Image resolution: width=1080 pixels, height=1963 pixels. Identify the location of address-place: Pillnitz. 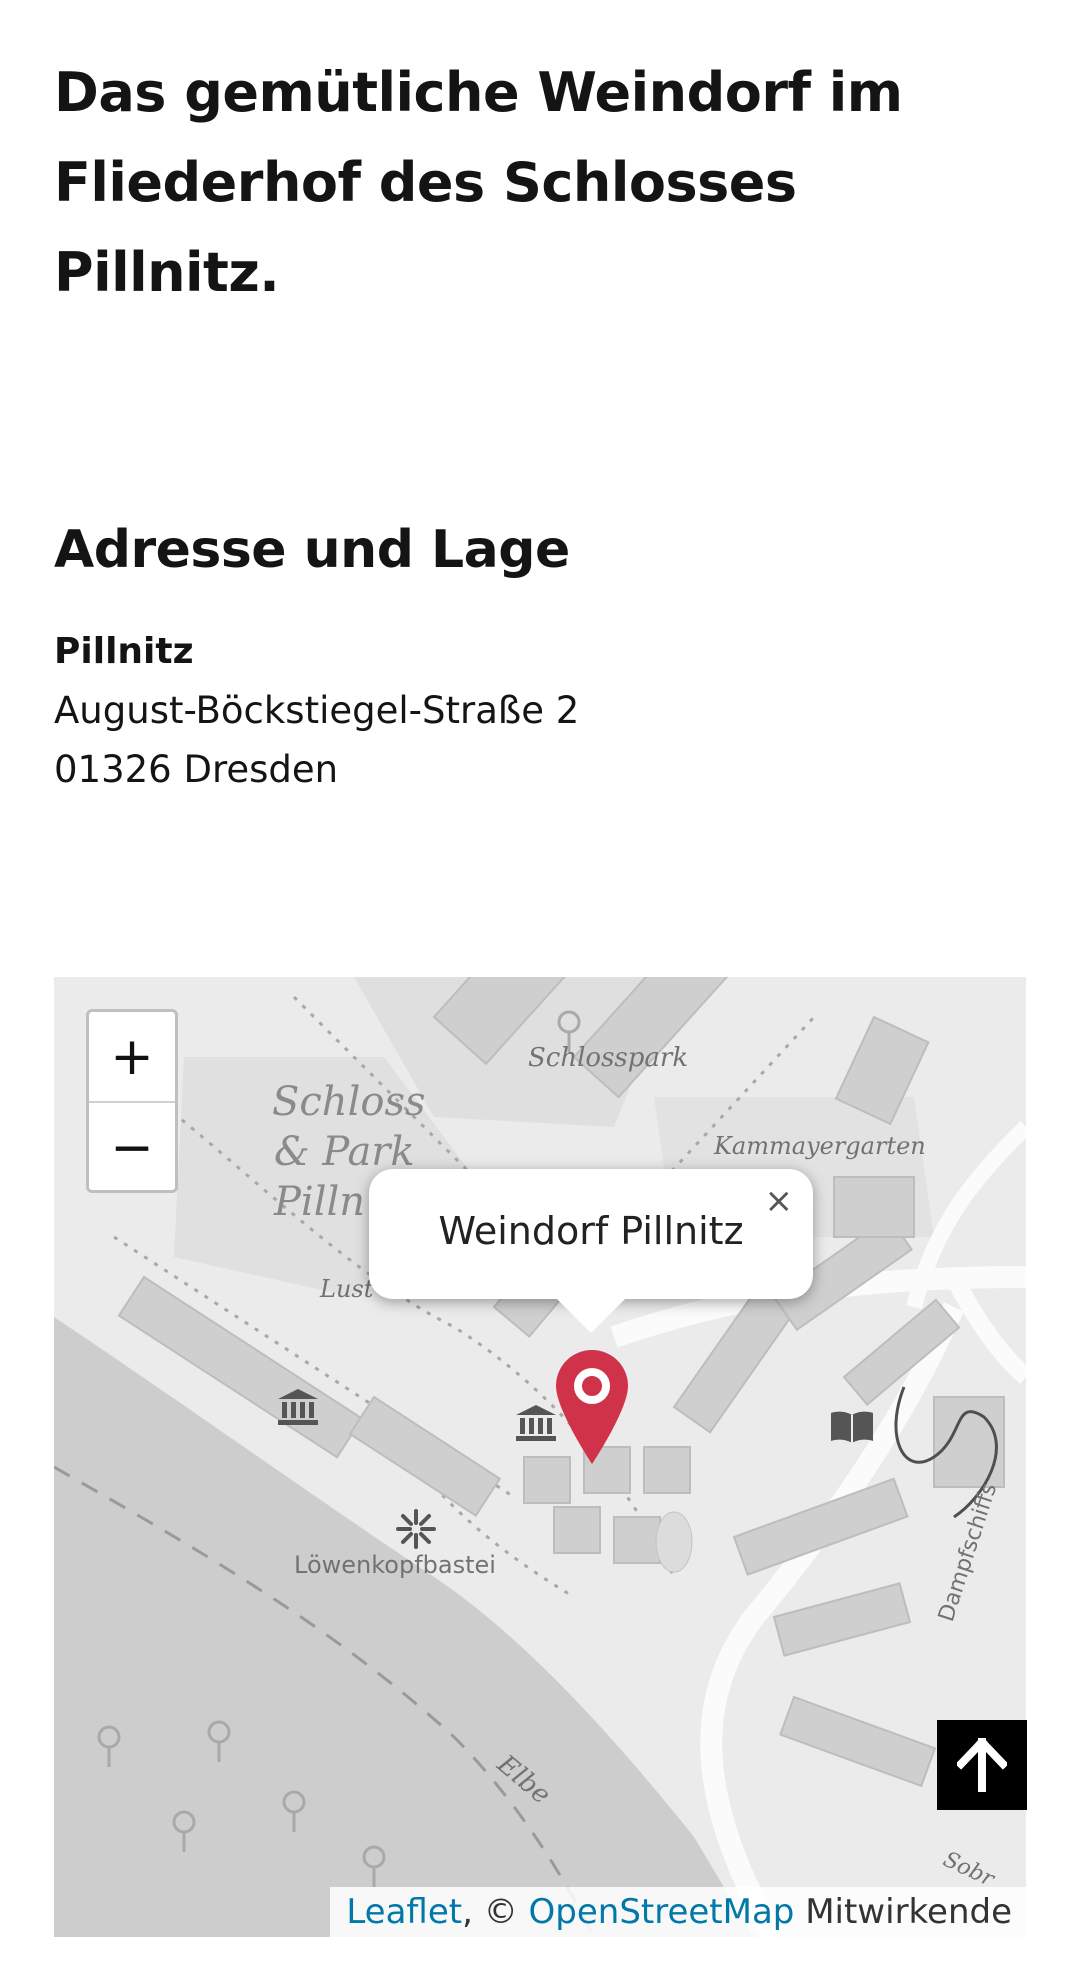
(124, 651).